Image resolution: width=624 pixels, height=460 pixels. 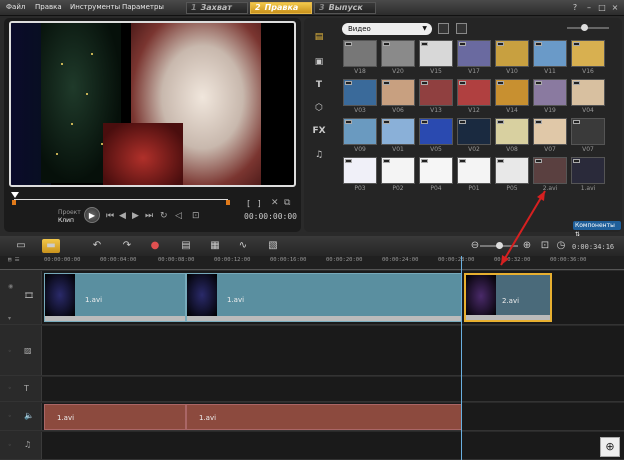 What do you see at coordinates (270, 216) in the screenshot?
I see `player-timecode: 00:00:00:00` at bounding box center [270, 216].